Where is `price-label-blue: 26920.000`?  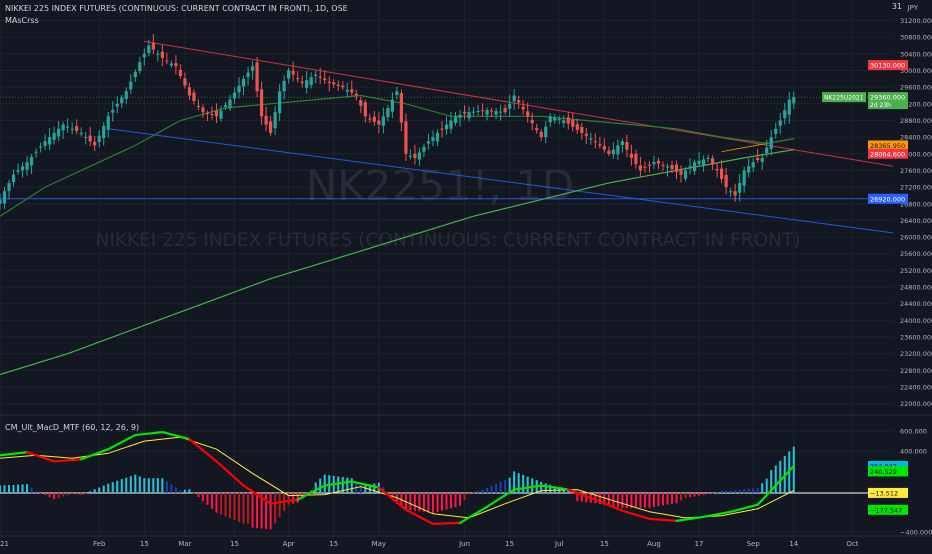 price-label-blue: 26920.000 is located at coordinates (888, 198).